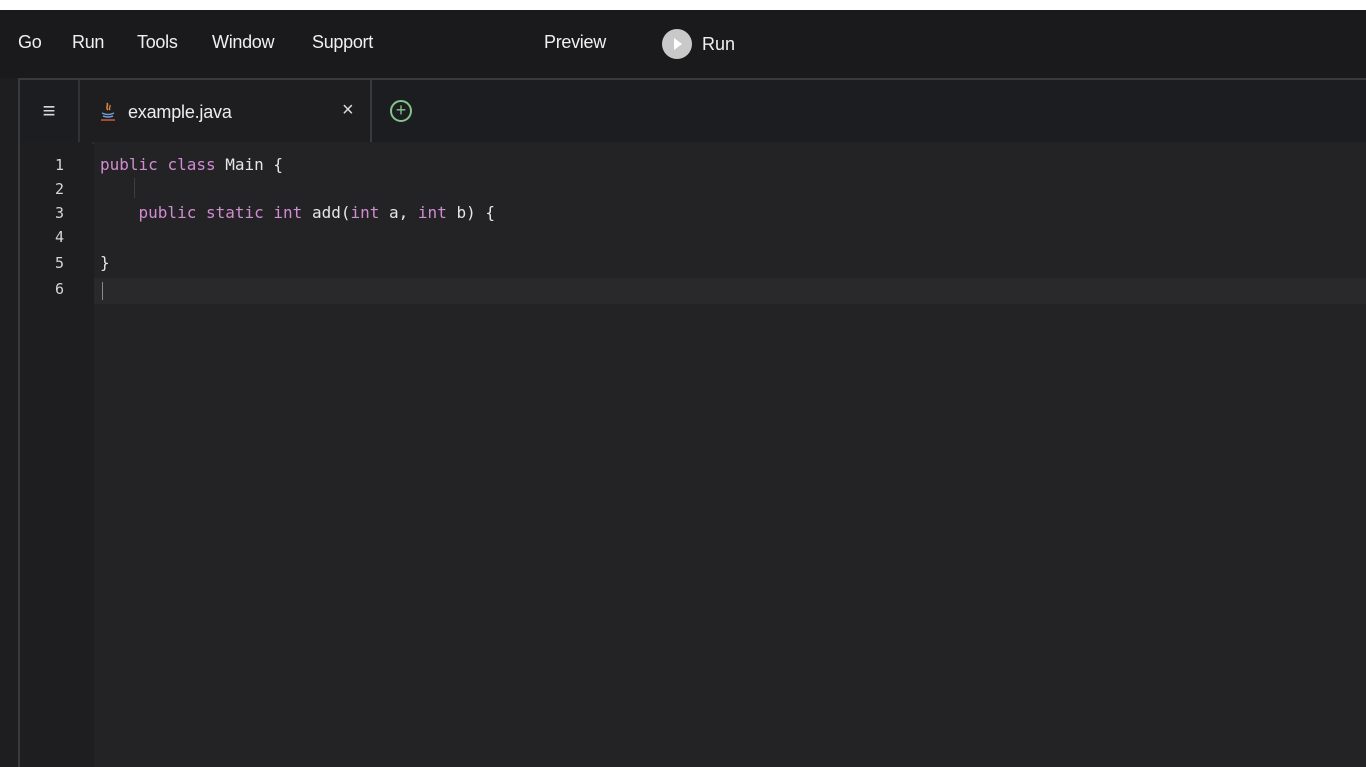 The width and height of the screenshot is (1366, 767). I want to click on line-number-gutter: 1 2 3 4 5 6, so click(56, 454).